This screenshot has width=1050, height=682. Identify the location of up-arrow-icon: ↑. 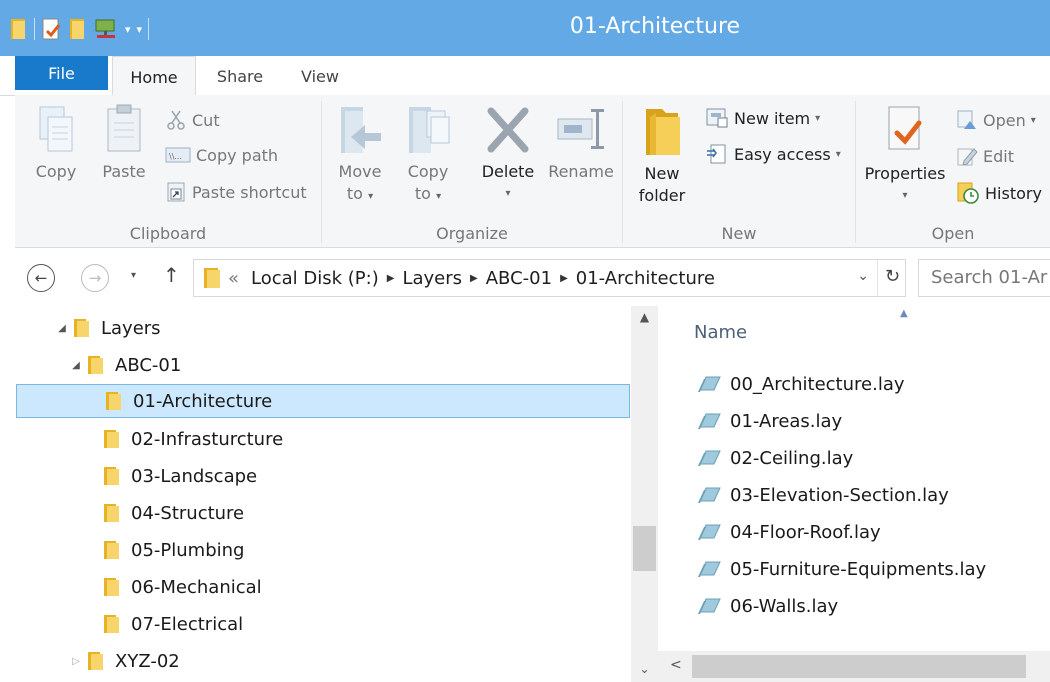
(171, 275).